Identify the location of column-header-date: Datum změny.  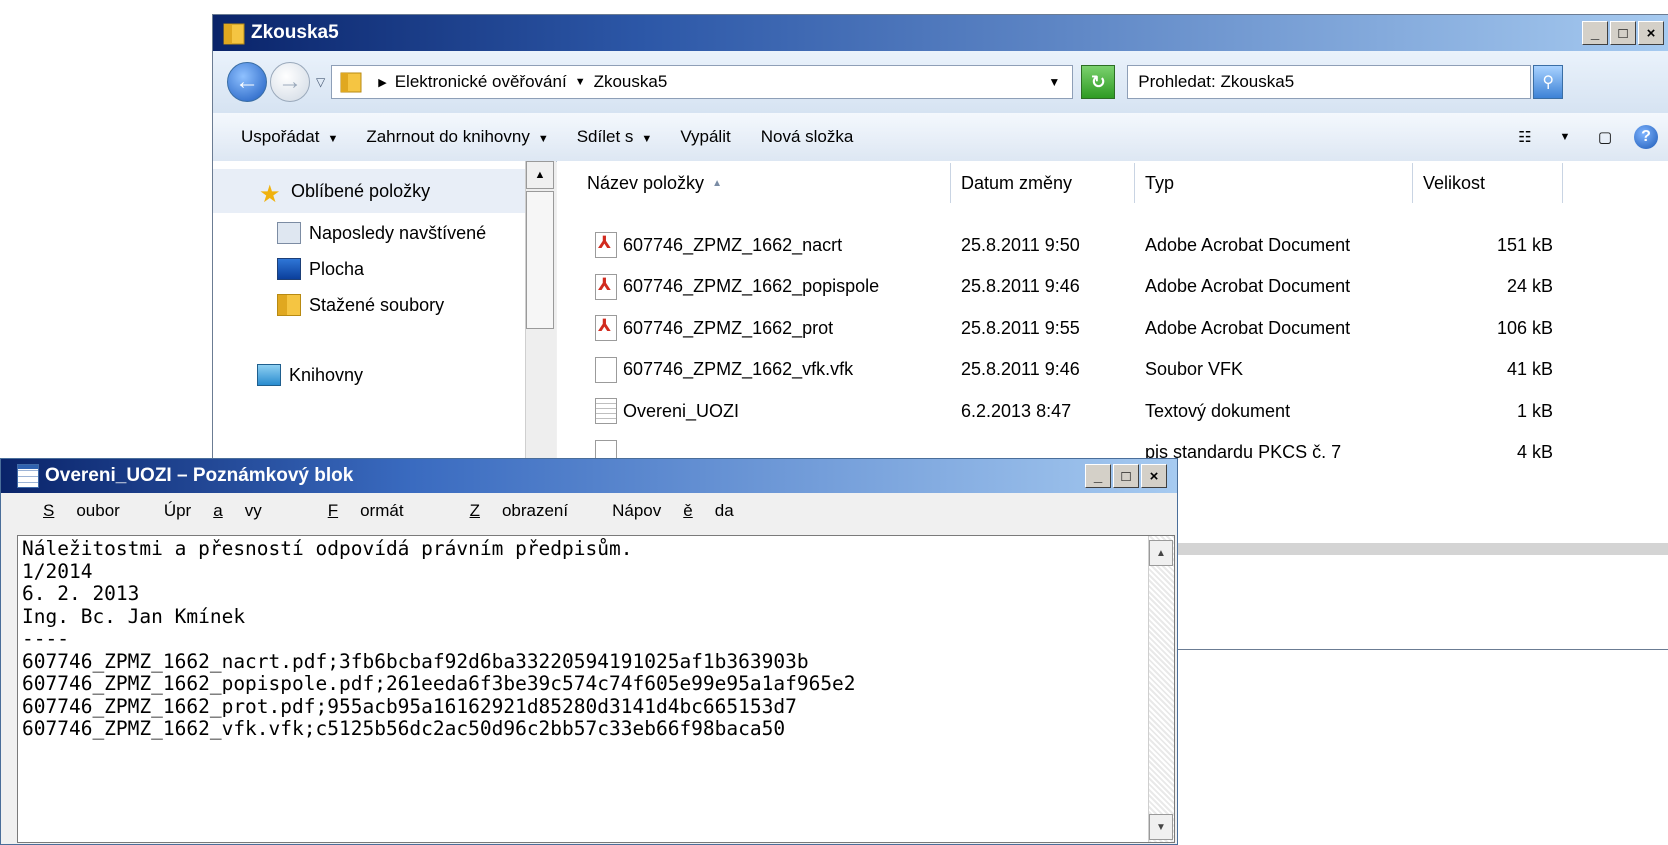
(1043, 183).